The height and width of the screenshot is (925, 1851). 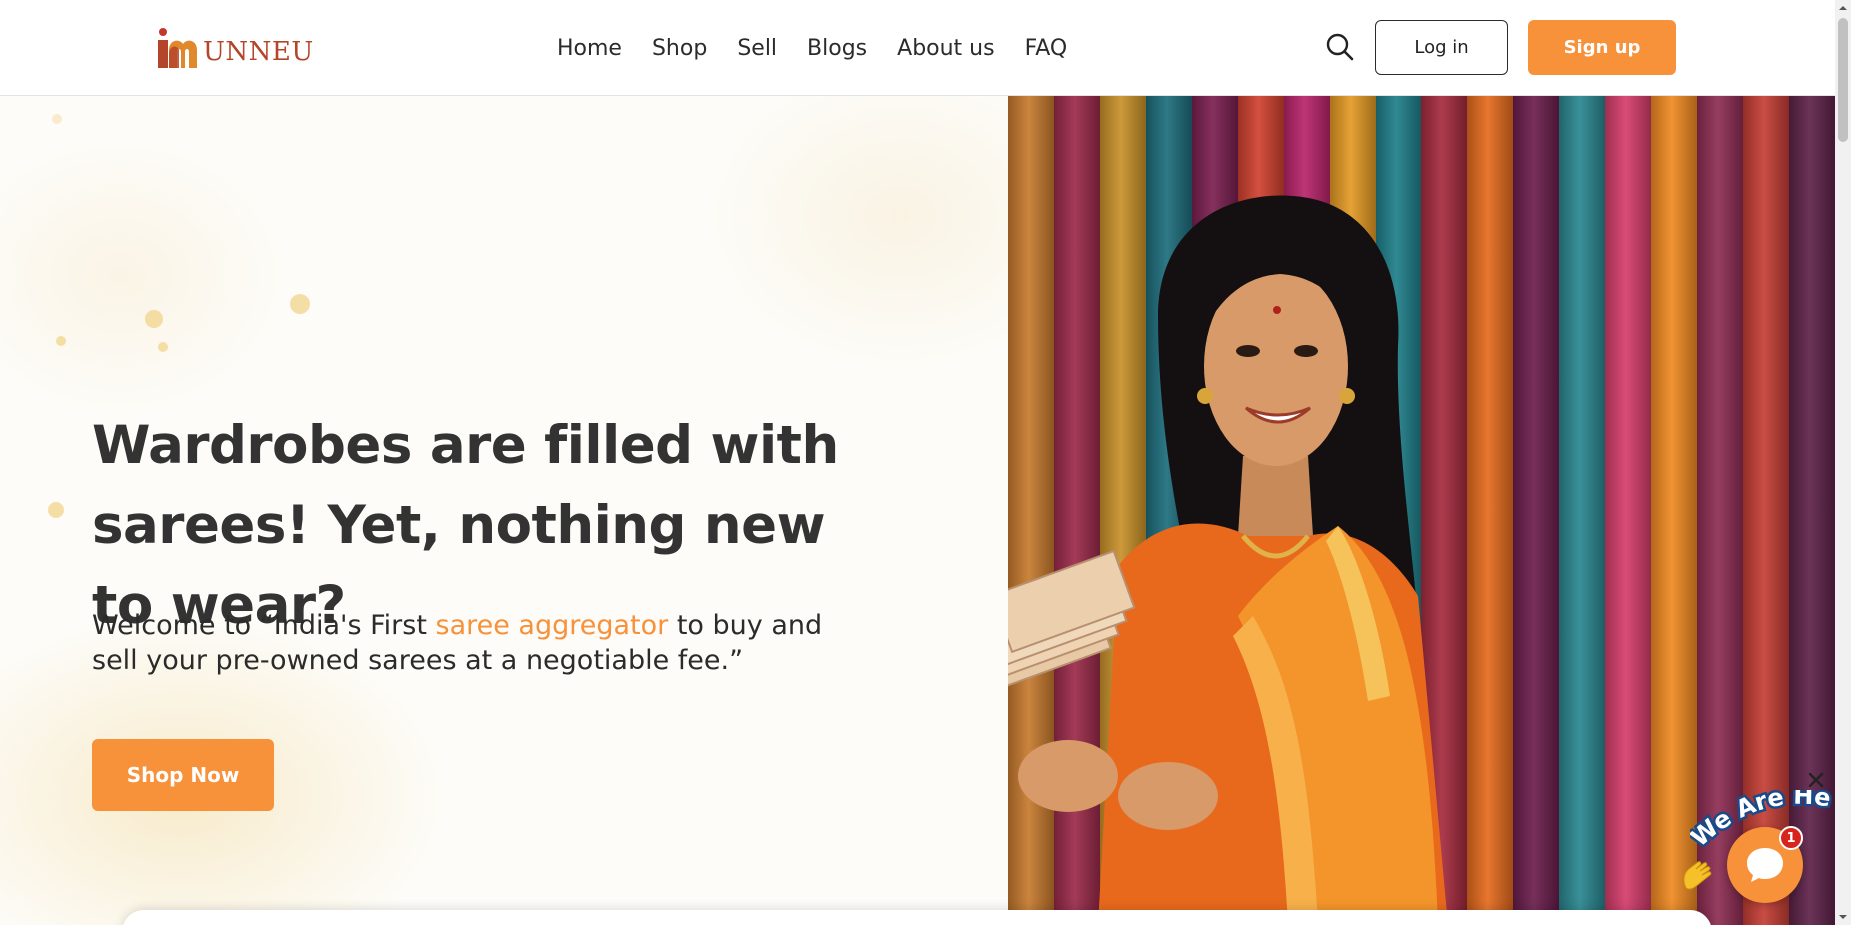 I want to click on chat-unread-badge: 1, so click(x=1791, y=838).